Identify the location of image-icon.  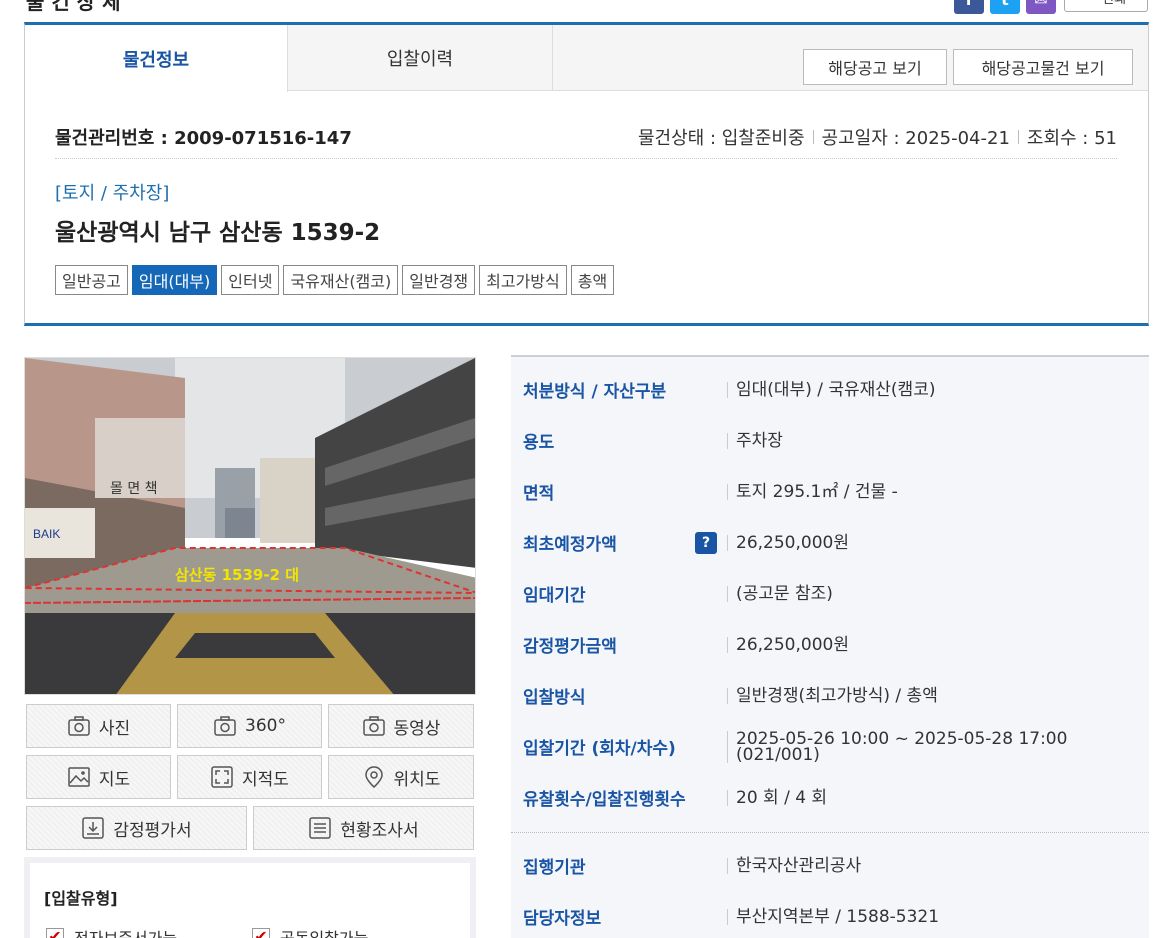
(79, 777).